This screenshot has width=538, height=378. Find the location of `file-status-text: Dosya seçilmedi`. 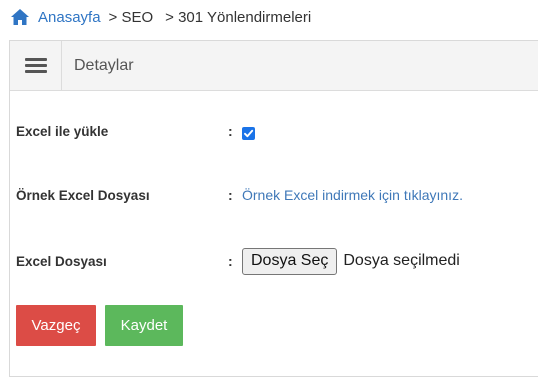

file-status-text: Dosya seçilmedi is located at coordinates (401, 260).